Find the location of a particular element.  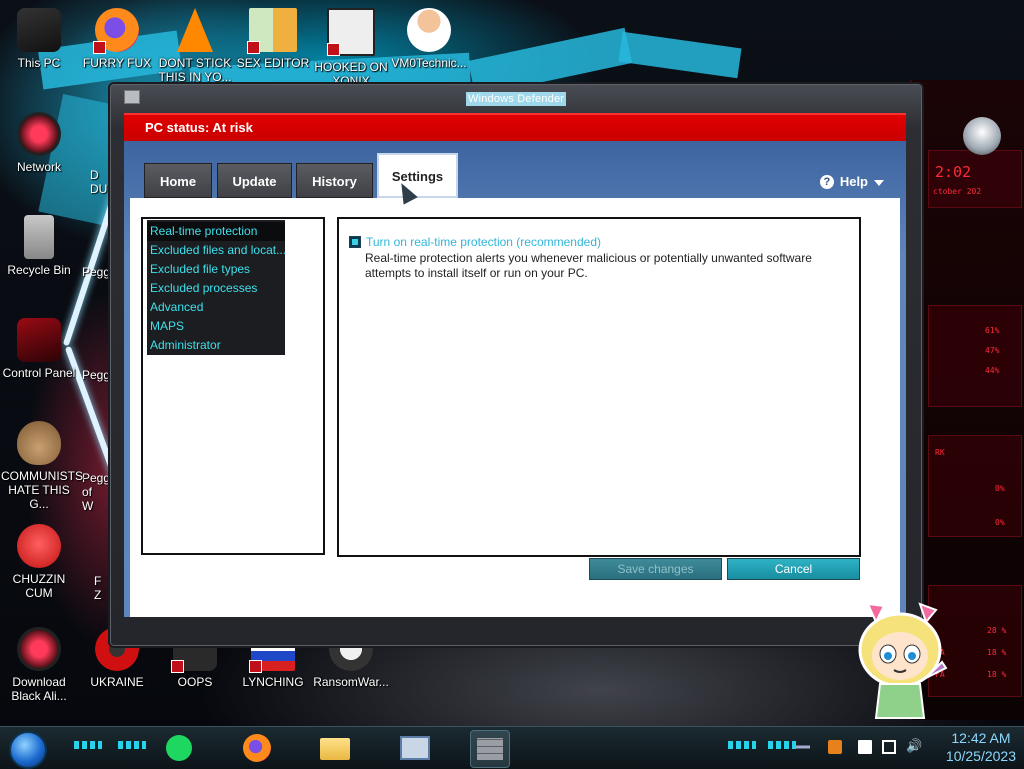

wallpaper-streak is located at coordinates (680, 55).